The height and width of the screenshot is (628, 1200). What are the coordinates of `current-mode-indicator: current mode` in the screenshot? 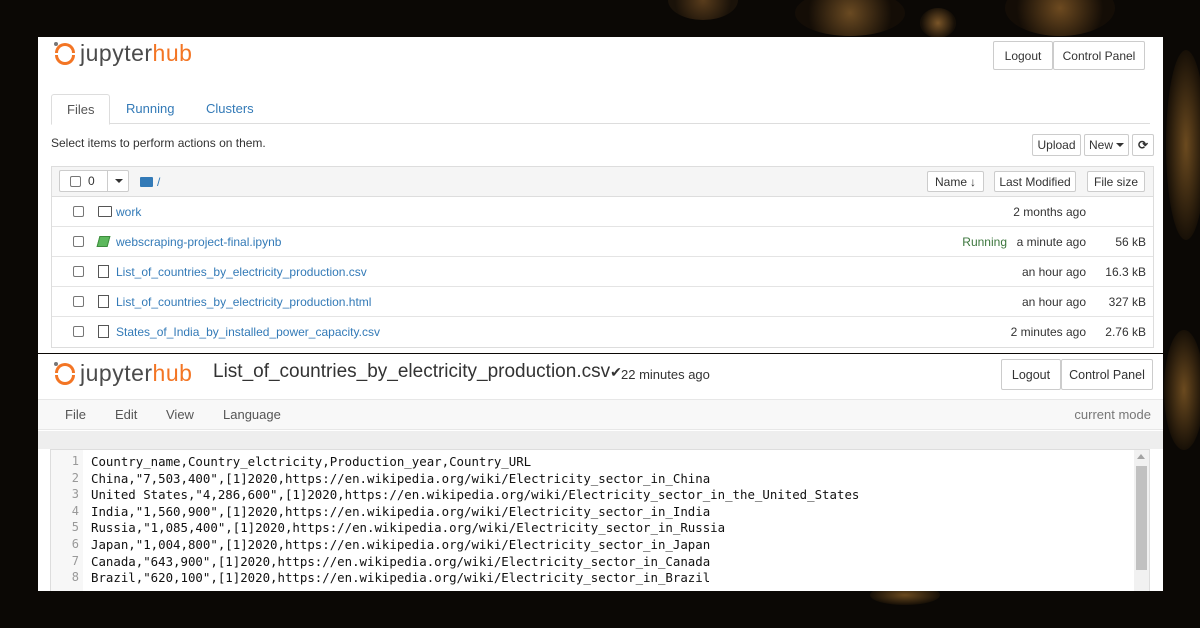 It's located at (1112, 414).